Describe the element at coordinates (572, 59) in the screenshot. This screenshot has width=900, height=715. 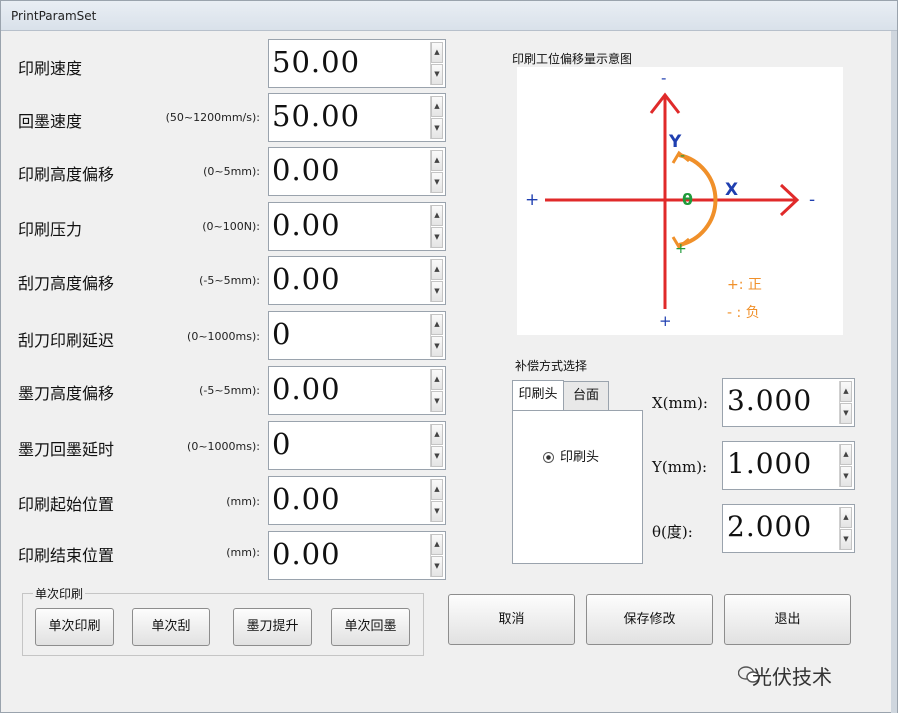
I see `diagram-title: 印刷工位偏移量示意图` at that location.